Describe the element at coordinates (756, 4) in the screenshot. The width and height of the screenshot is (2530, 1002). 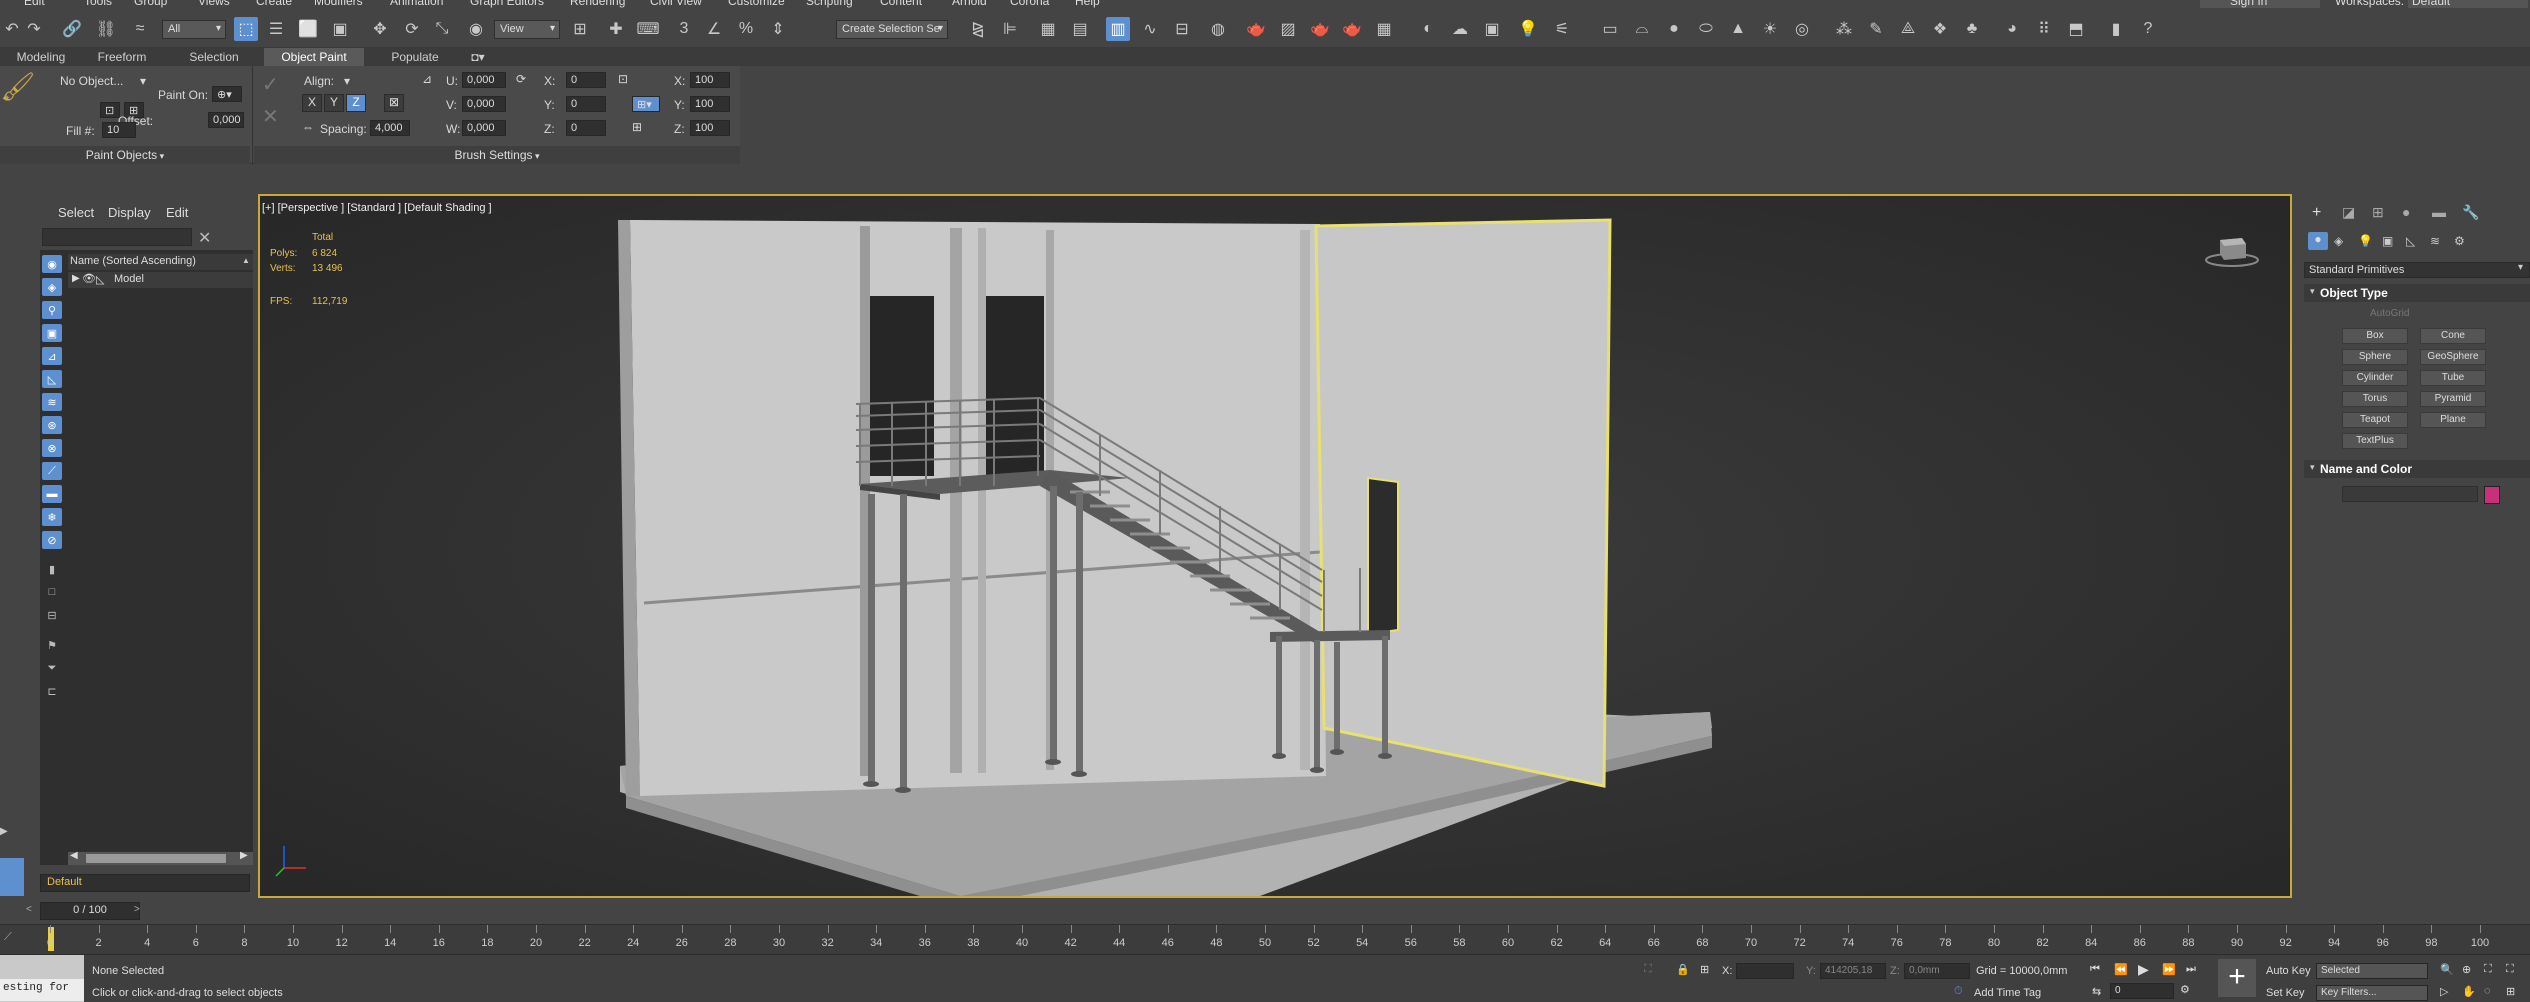
I see `menu-customize: Customize` at that location.